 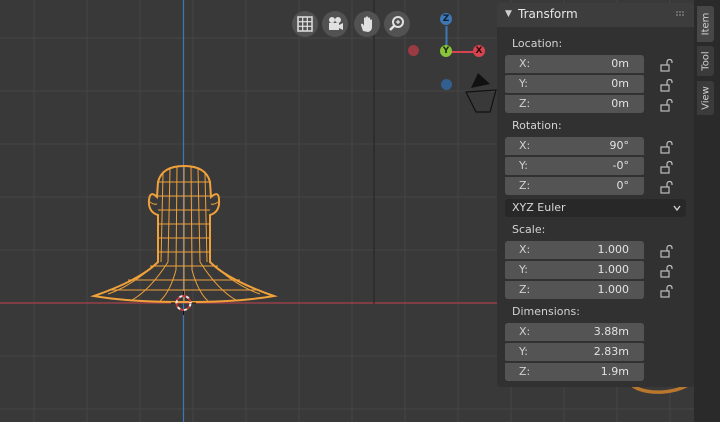 I want to click on grid-icon, so click(x=305, y=24).